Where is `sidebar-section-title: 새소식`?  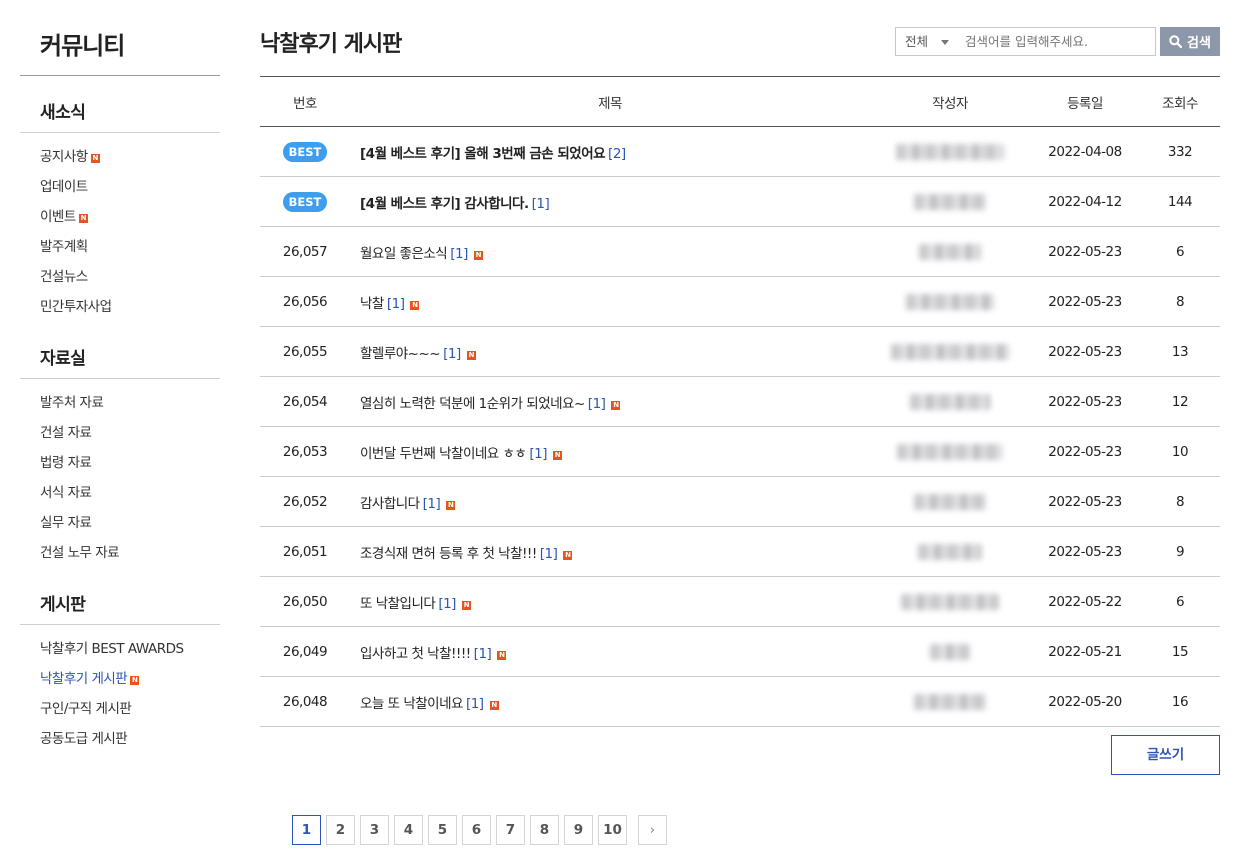
sidebar-section-title: 새소식 is located at coordinates (120, 115).